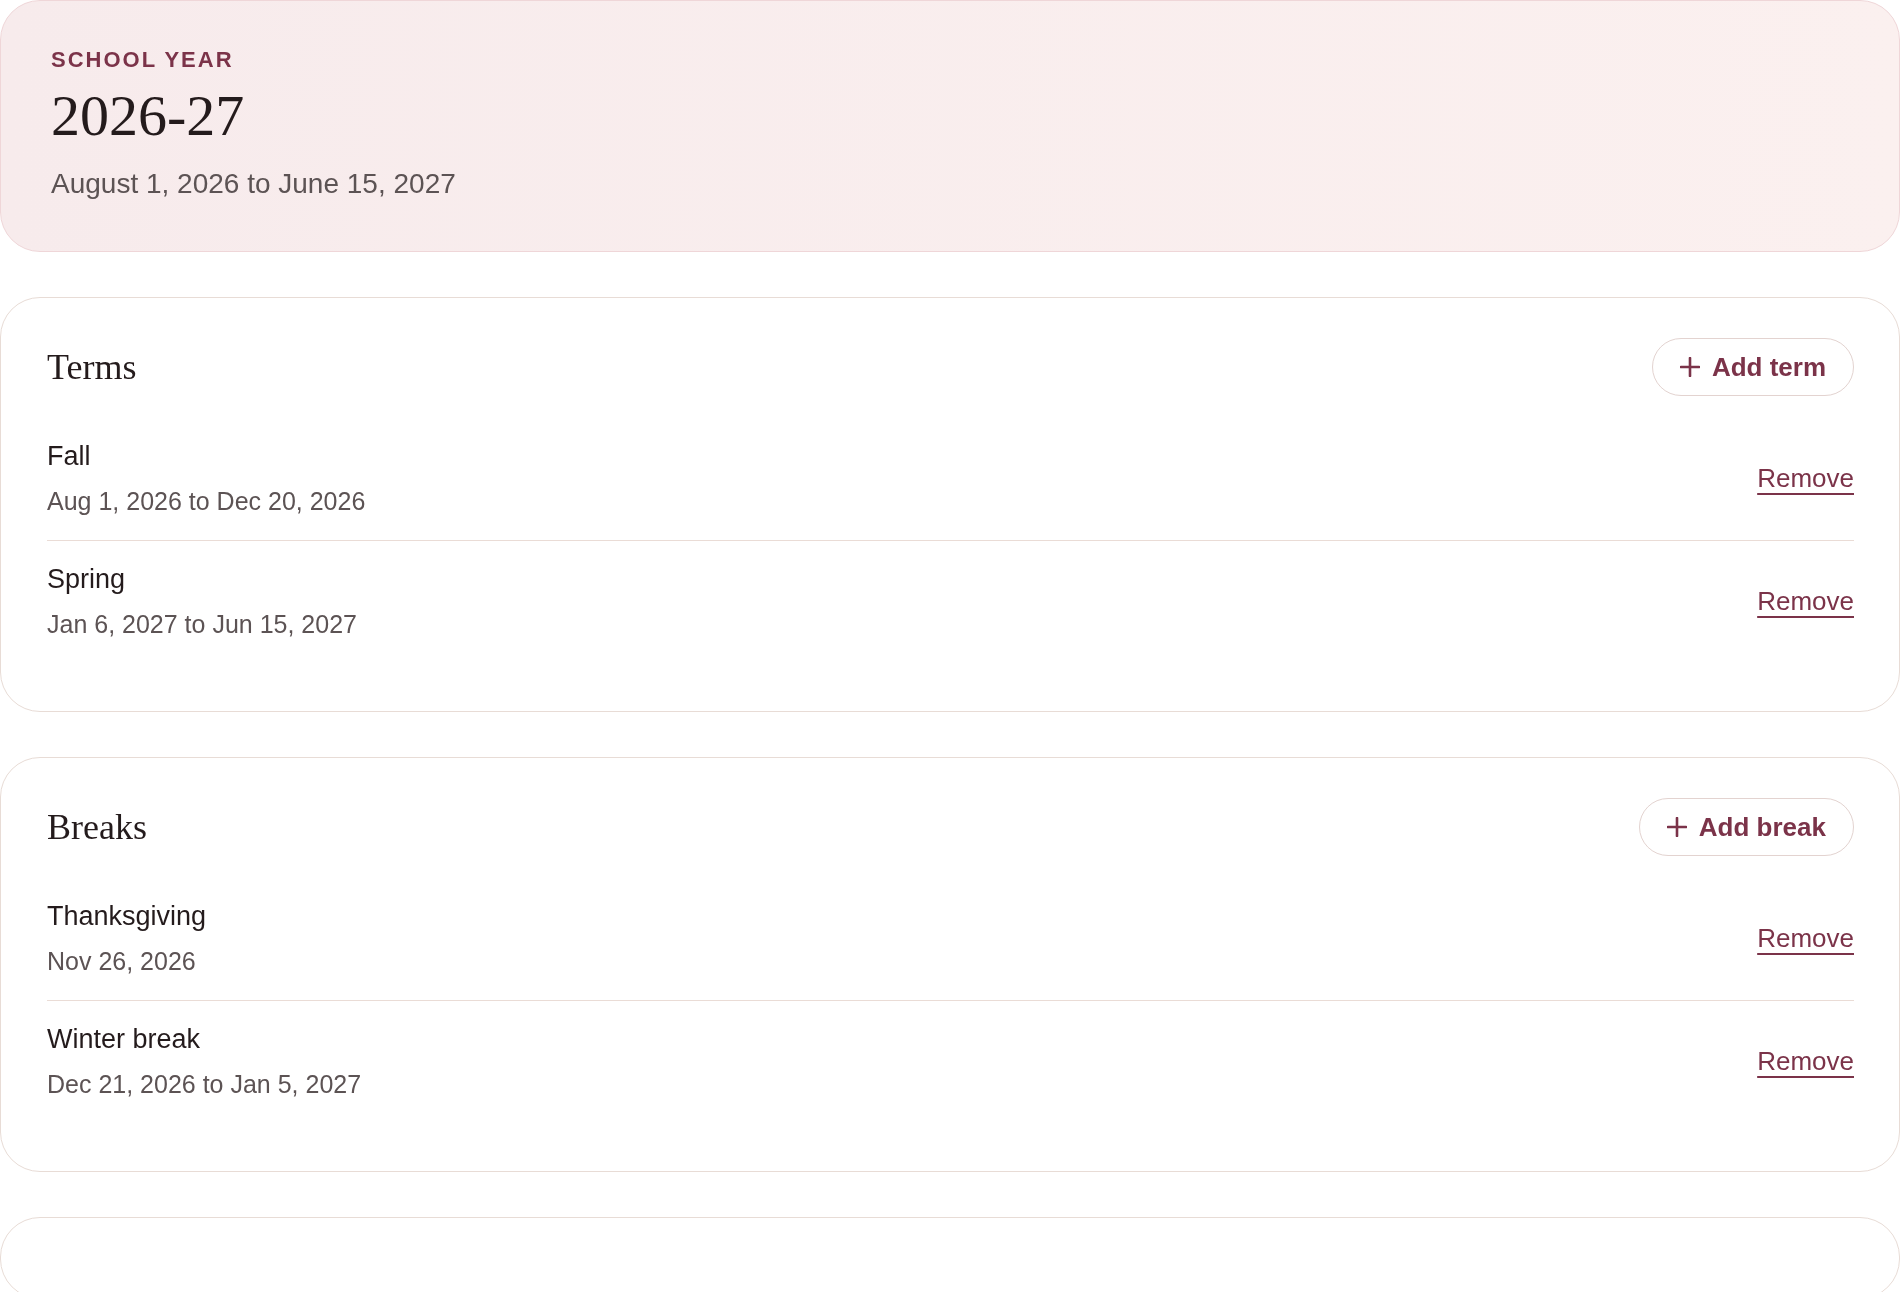 The width and height of the screenshot is (1900, 1292). What do you see at coordinates (142, 60) in the screenshot?
I see `eyebrow-label: SCHOOL YEAR` at bounding box center [142, 60].